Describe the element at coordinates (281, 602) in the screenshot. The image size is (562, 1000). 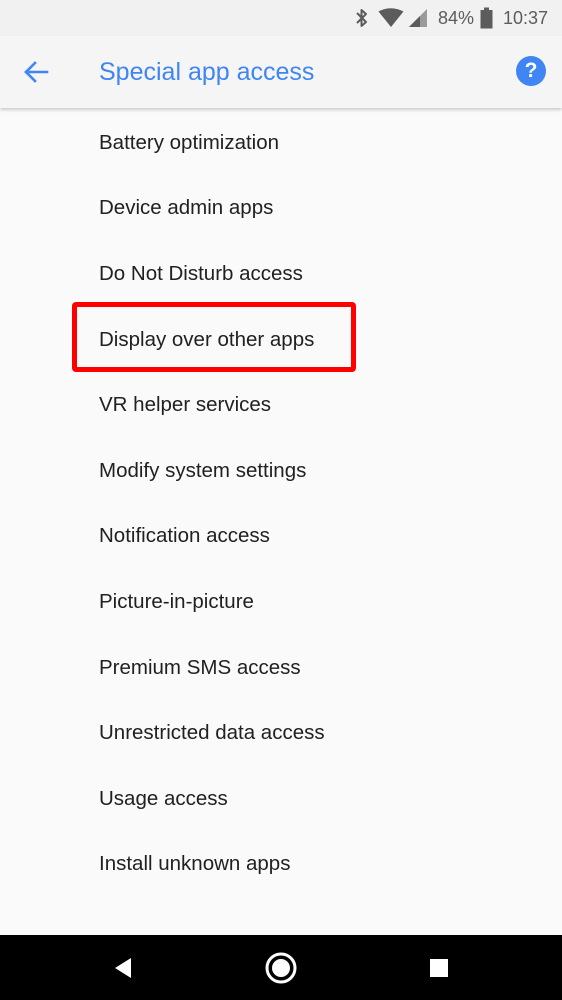
I see `list-item-picture-in-picture: Picture-in-picture` at that location.